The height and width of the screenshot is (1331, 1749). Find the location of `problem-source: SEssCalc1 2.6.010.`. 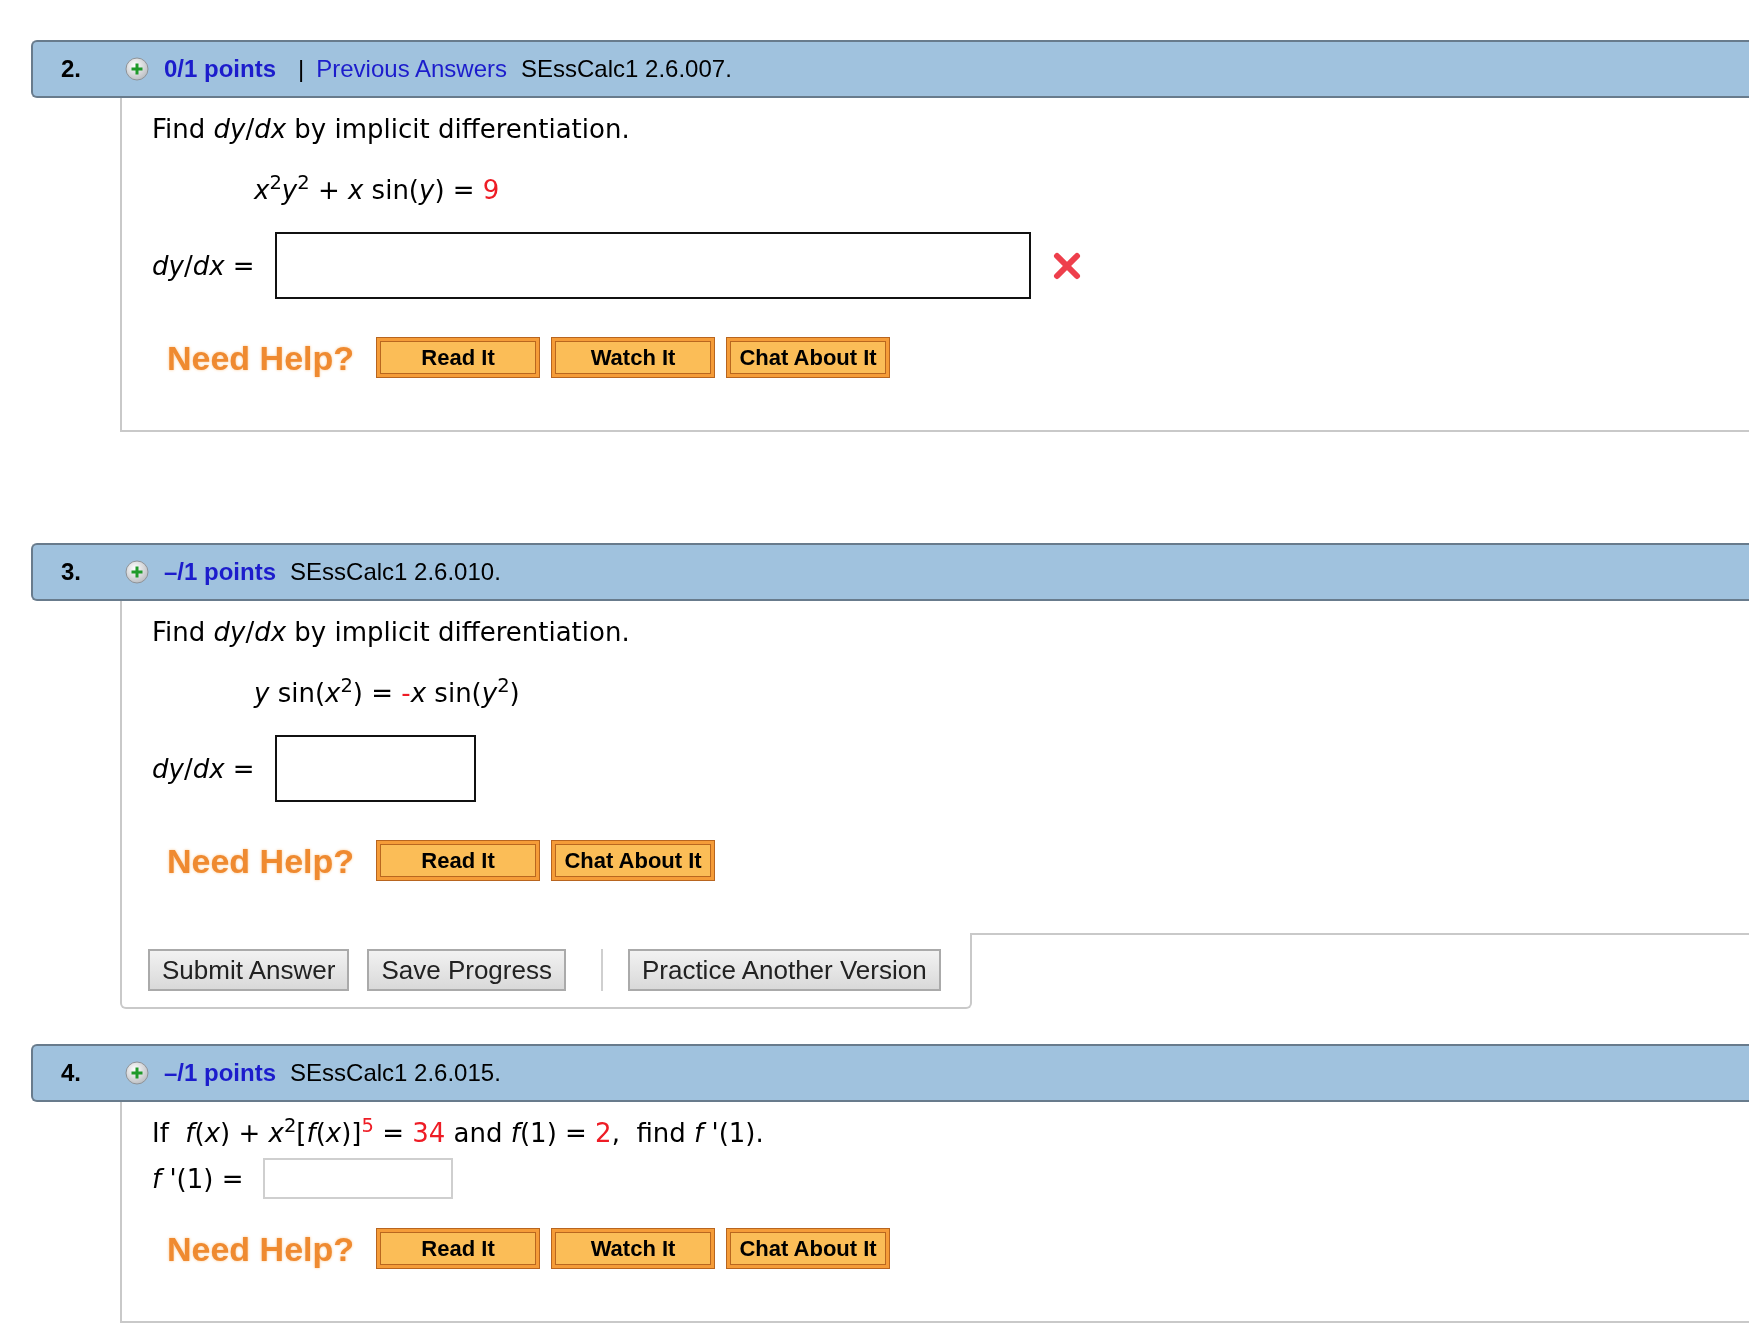

problem-source: SEssCalc1 2.6.010. is located at coordinates (395, 572).